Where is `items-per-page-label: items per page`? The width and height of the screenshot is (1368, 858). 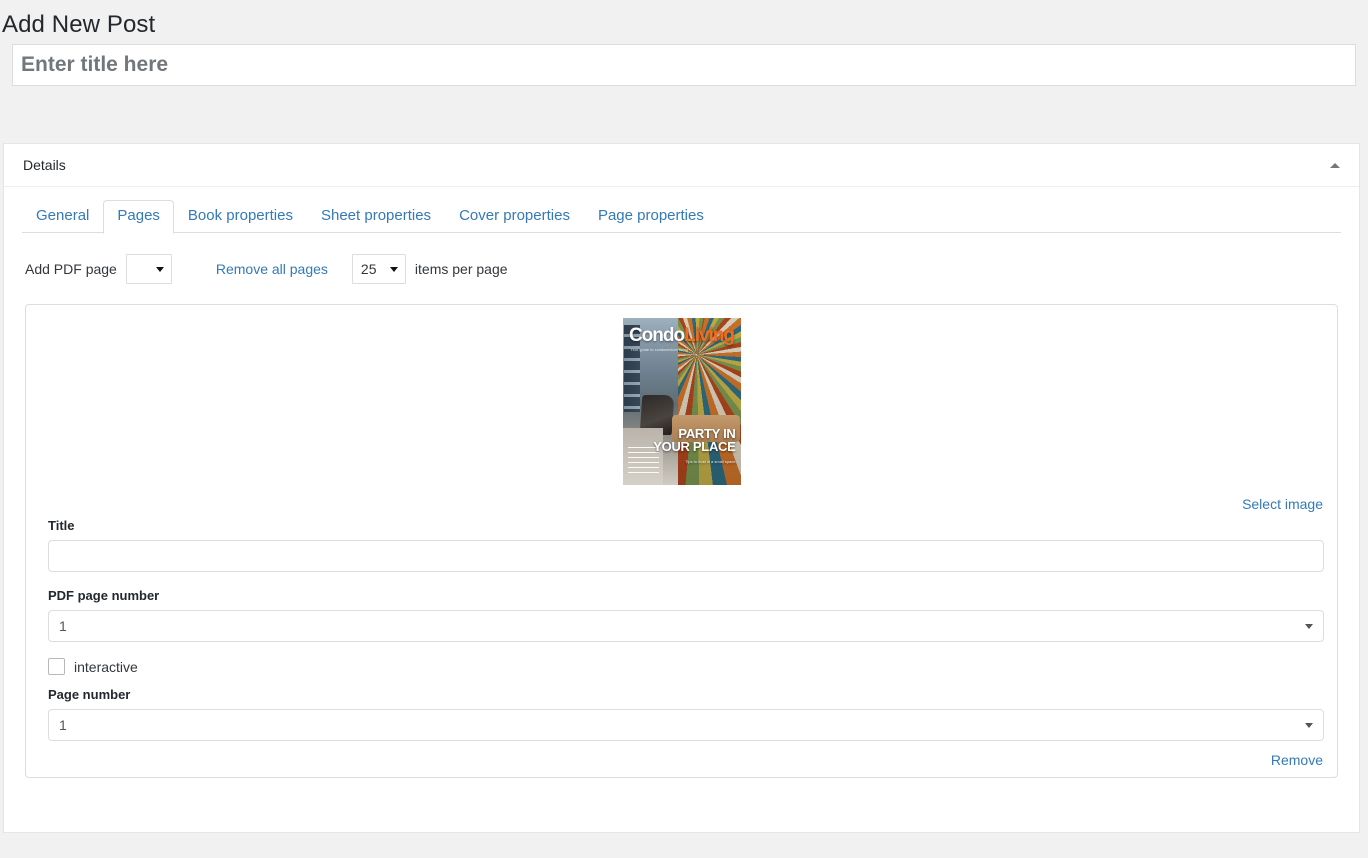
items-per-page-label: items per page is located at coordinates (461, 269).